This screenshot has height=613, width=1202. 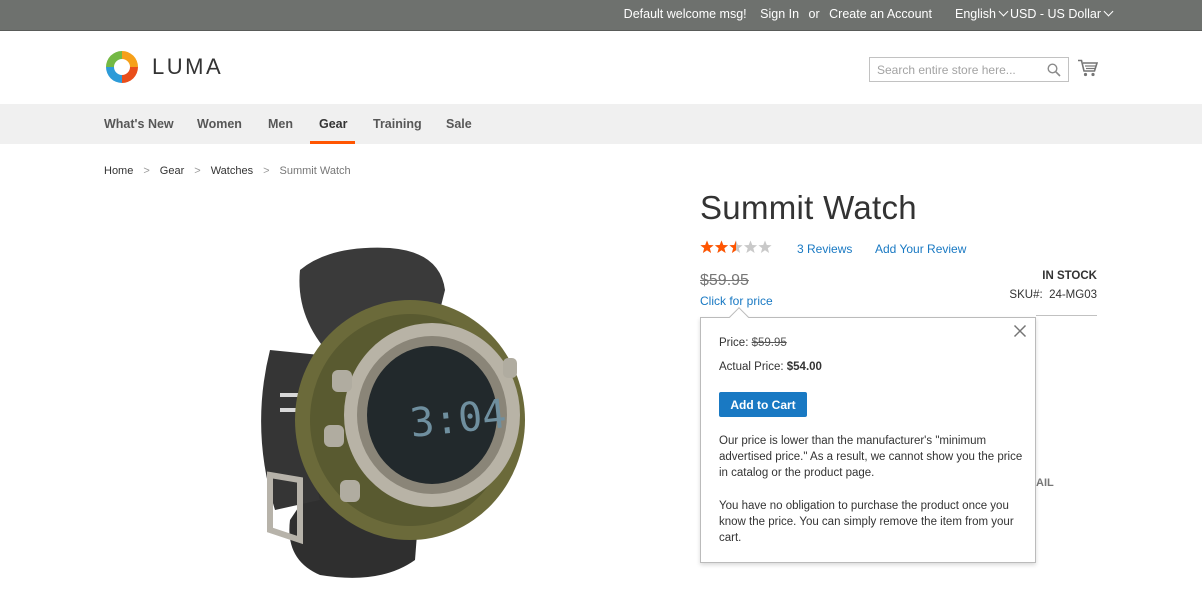 What do you see at coordinates (390, 415) in the screenshot?
I see `product-image: 3:04` at bounding box center [390, 415].